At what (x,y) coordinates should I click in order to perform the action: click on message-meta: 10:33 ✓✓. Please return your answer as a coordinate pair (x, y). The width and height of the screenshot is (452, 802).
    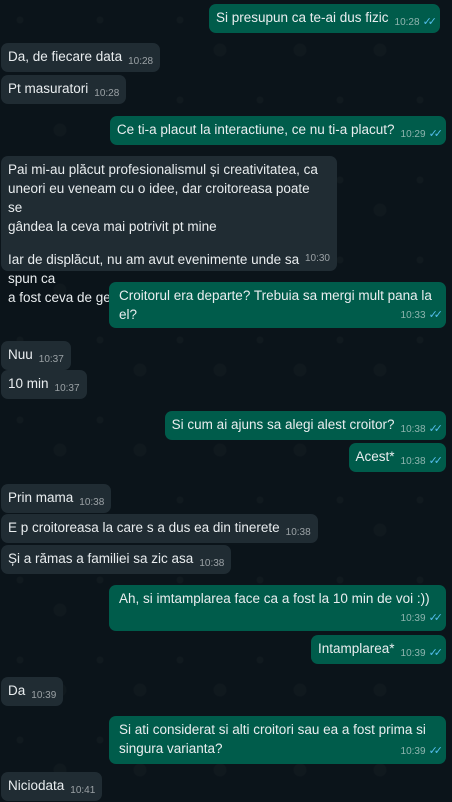
    Looking at the image, I should click on (422, 315).